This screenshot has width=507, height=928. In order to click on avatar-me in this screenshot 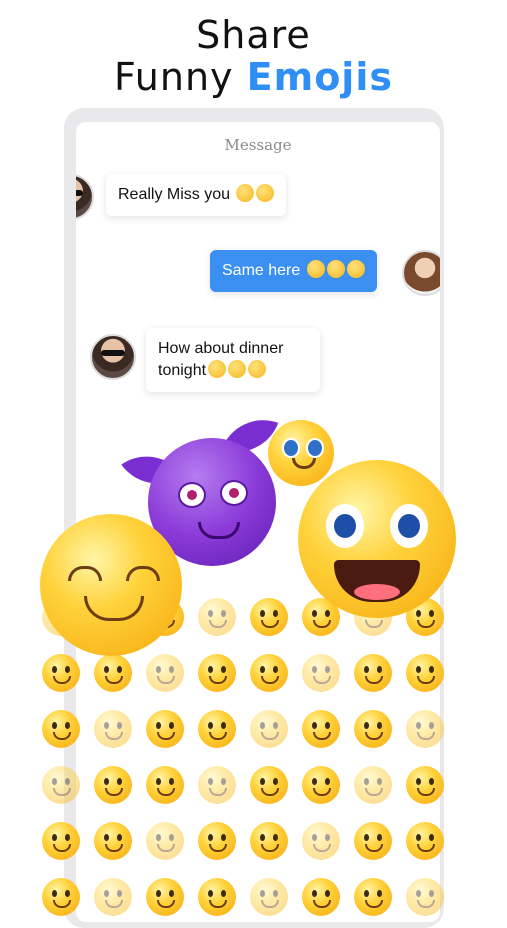, I will do `click(421, 273)`.